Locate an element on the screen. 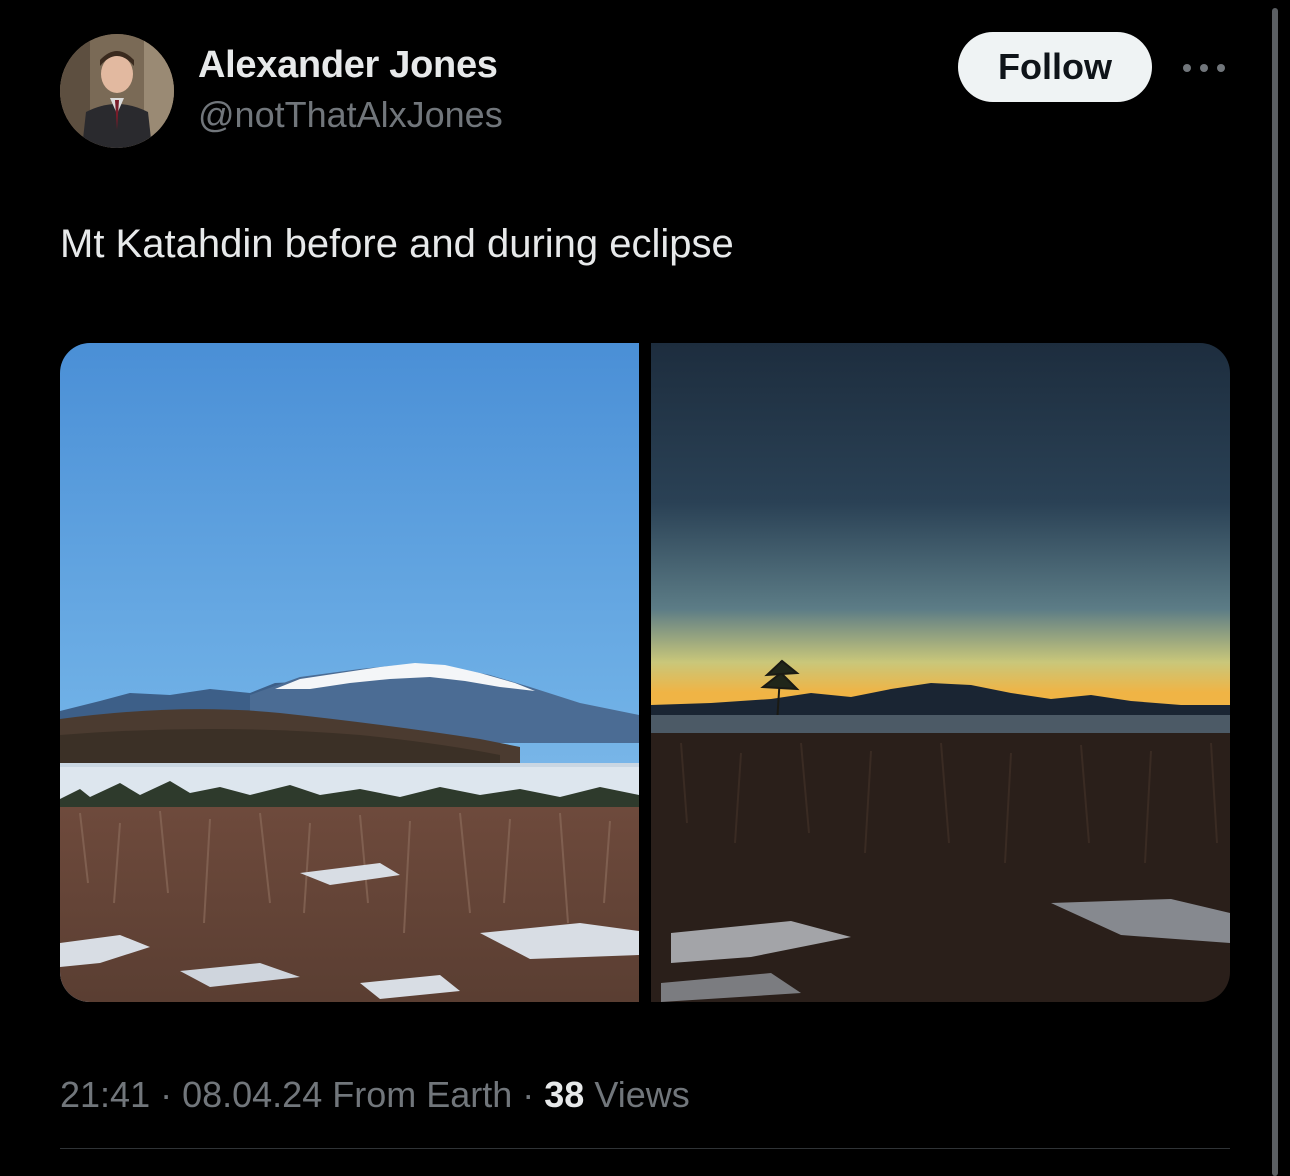 Image resolution: width=1290 pixels, height=1176 pixels. more-options-button is located at coordinates (1204, 68).